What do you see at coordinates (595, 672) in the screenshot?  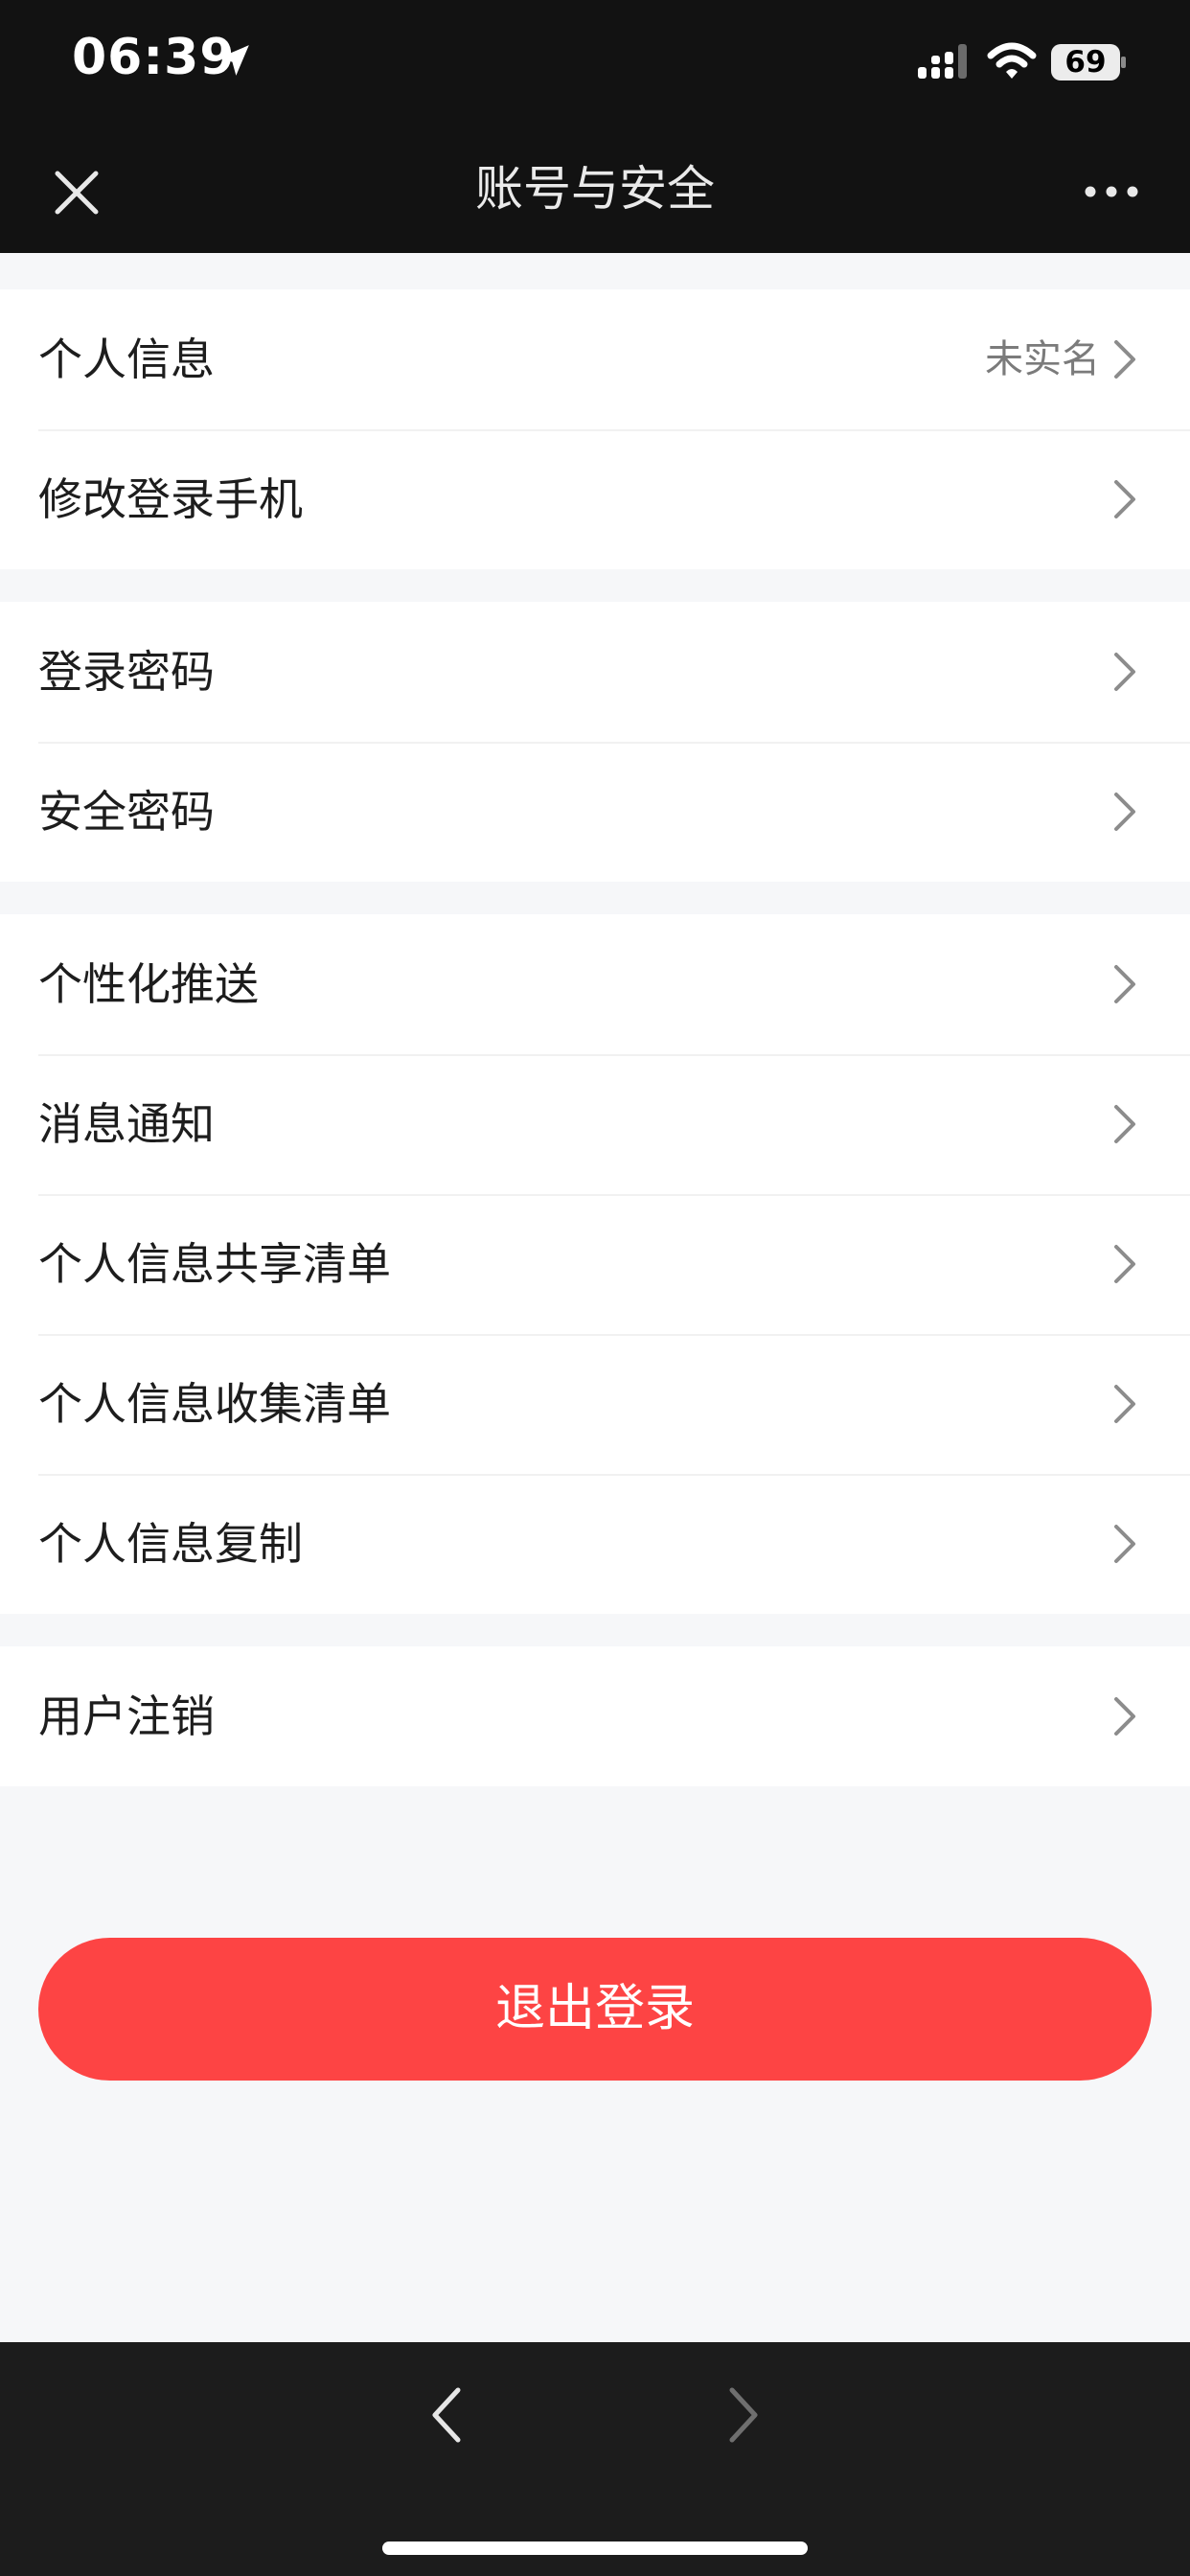 I see `menu-item-login-password: 登录密码` at bounding box center [595, 672].